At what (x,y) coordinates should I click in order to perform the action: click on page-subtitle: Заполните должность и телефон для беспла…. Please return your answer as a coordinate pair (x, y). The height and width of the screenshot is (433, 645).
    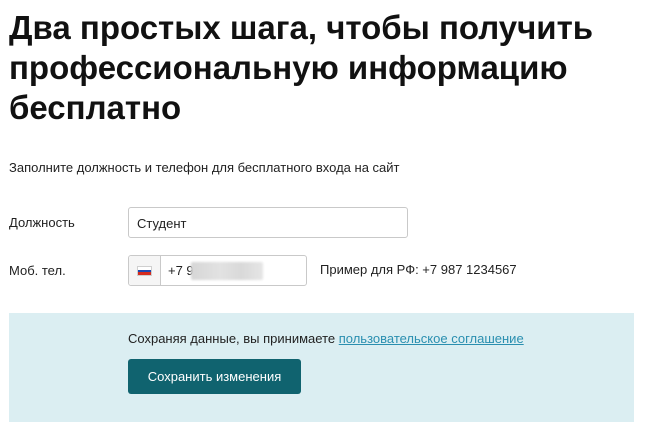
    Looking at the image, I should click on (204, 167).